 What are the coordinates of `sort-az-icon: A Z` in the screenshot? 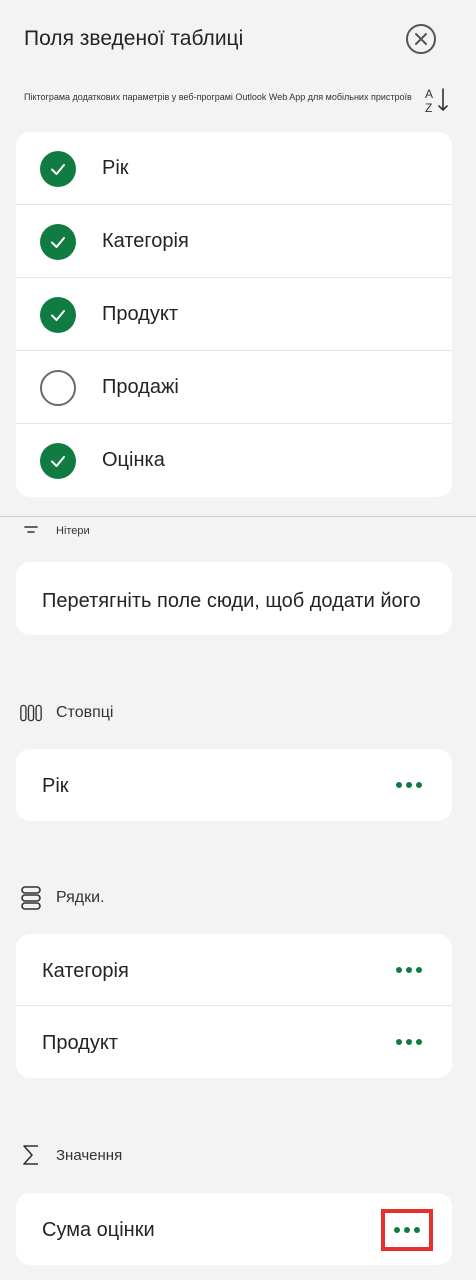 It's located at (438, 100).